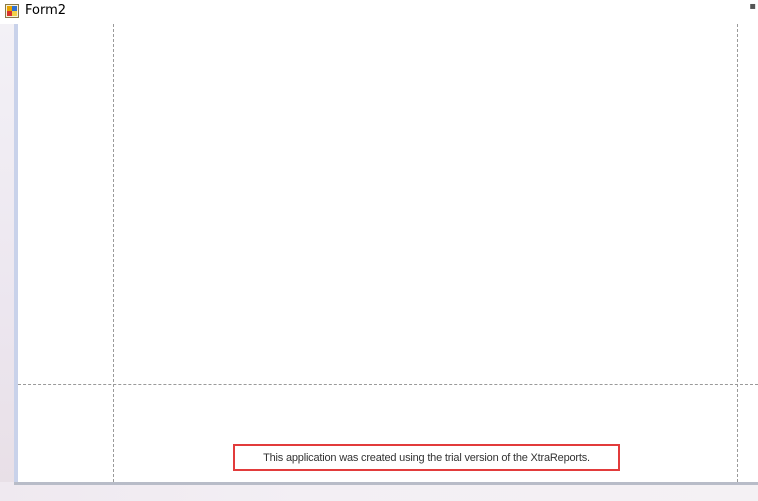  Describe the element at coordinates (113, 253) in the screenshot. I see `left-margin-guide` at that location.